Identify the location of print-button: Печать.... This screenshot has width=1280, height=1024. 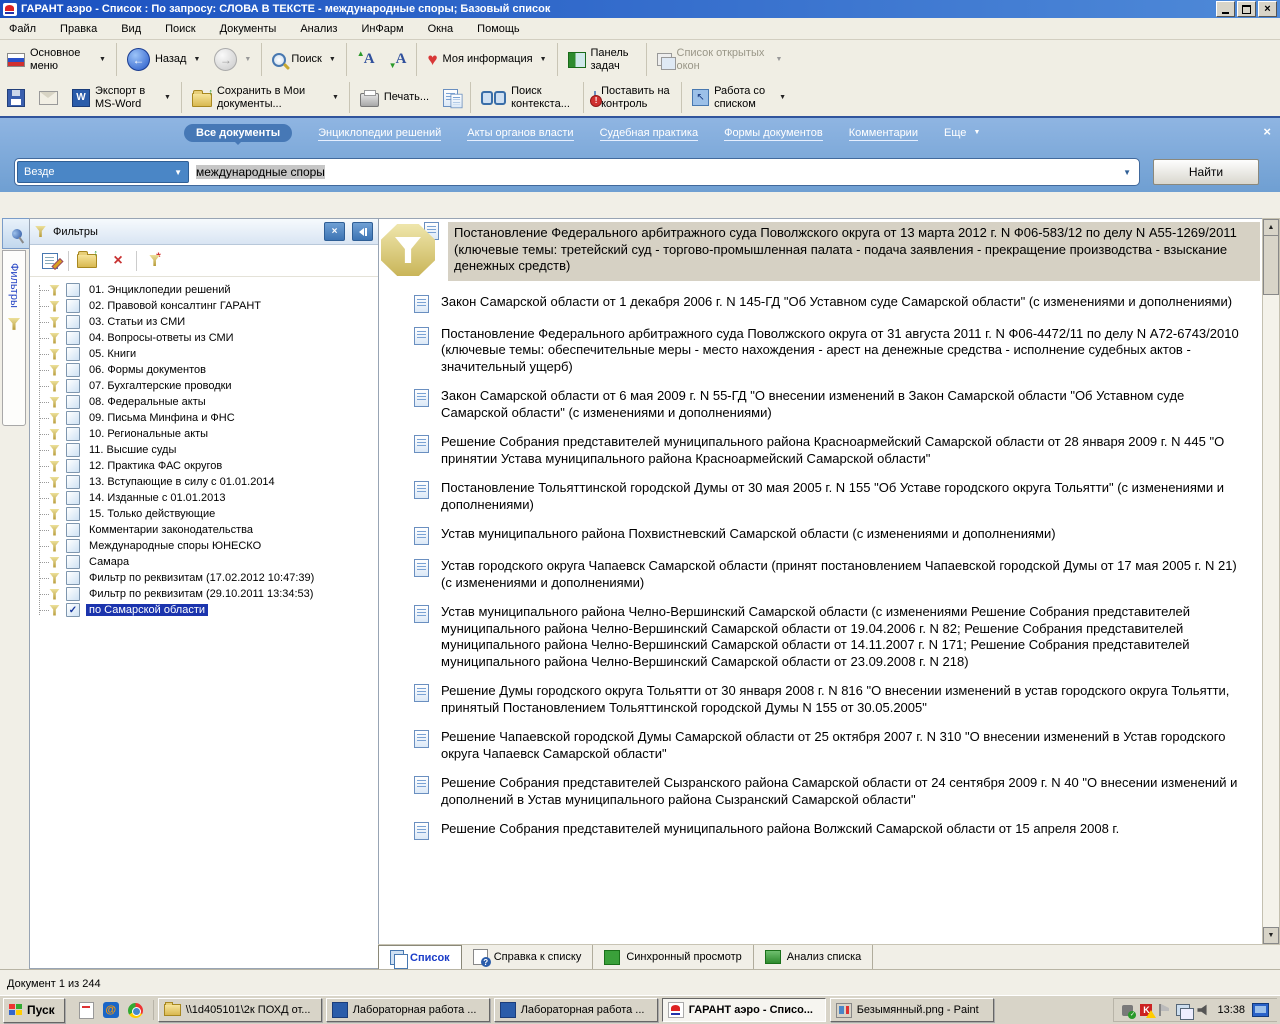
(394, 98).